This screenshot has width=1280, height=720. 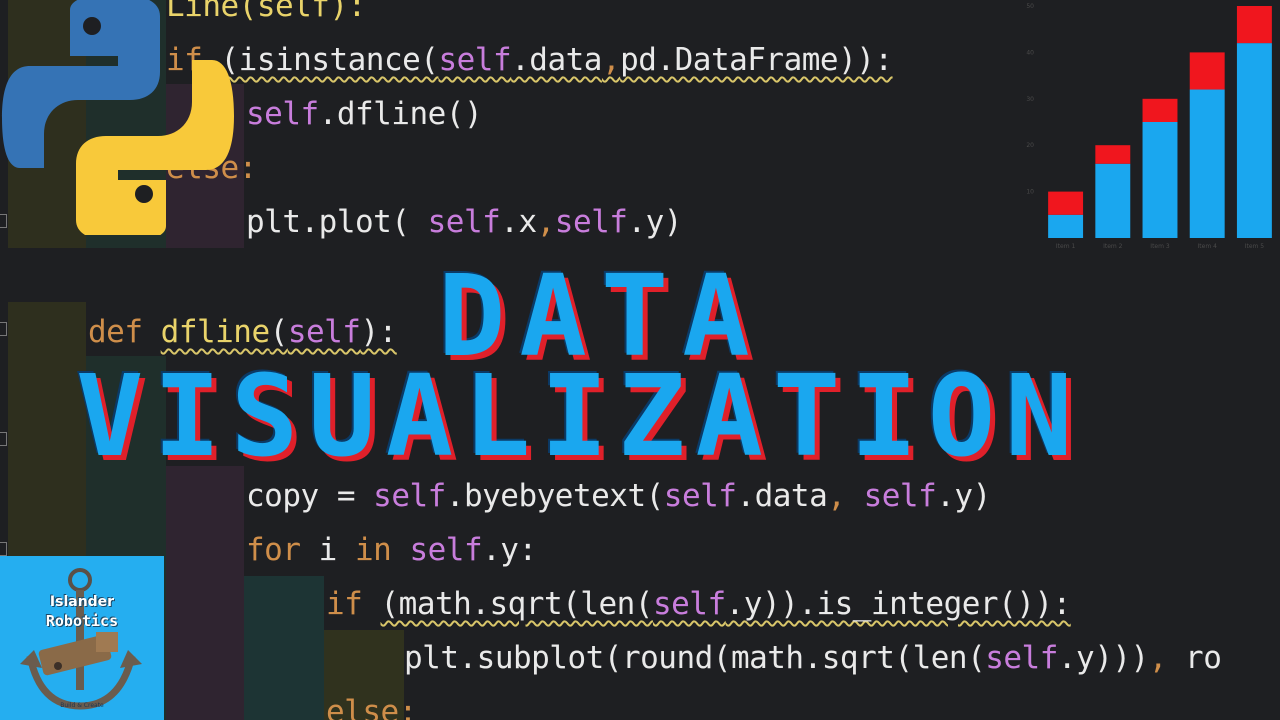 I want to click on y-tick-label: 50, so click(x=1030, y=6).